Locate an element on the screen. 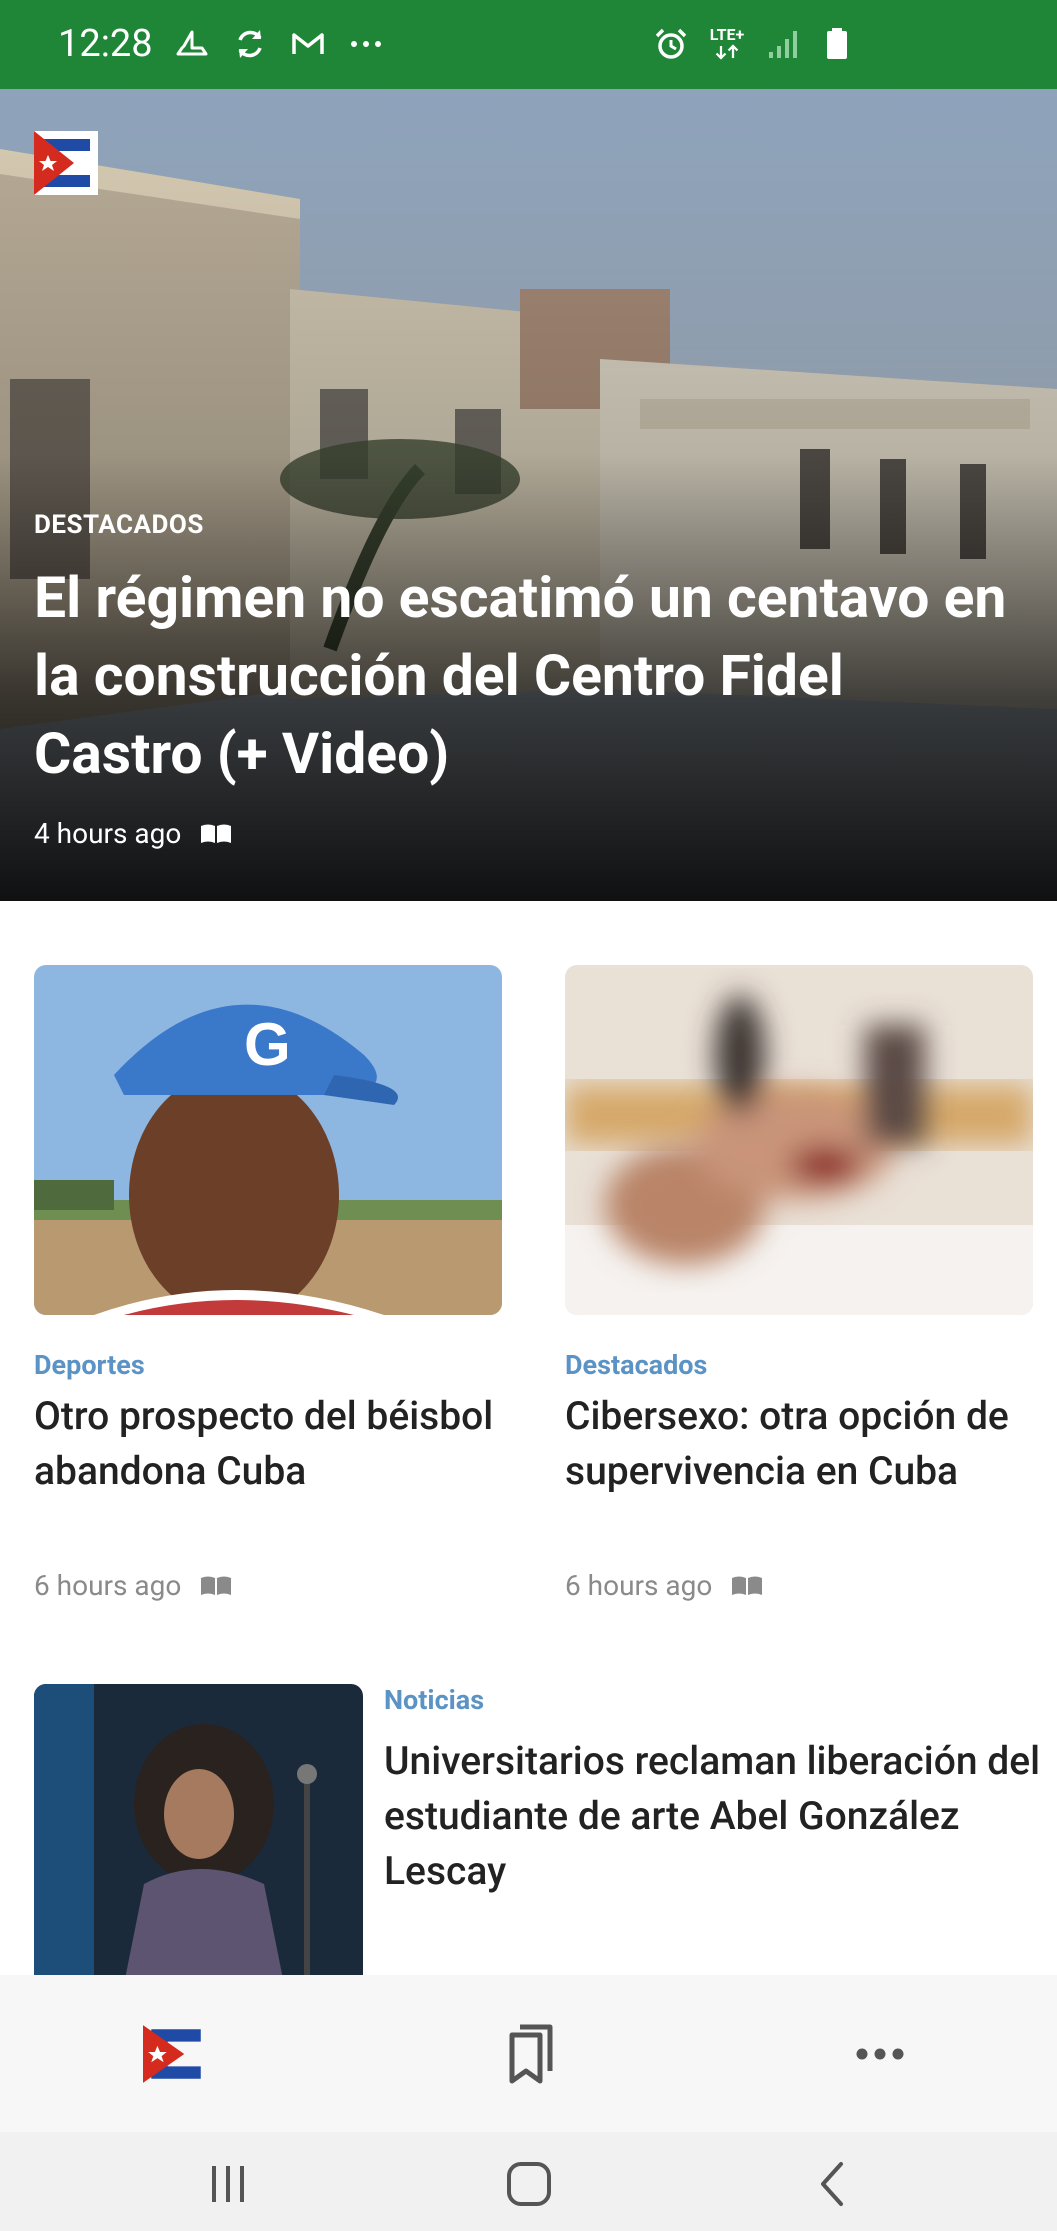 Image resolution: width=1057 pixels, height=2231 pixels. home-logo-icon is located at coordinates (172, 2053).